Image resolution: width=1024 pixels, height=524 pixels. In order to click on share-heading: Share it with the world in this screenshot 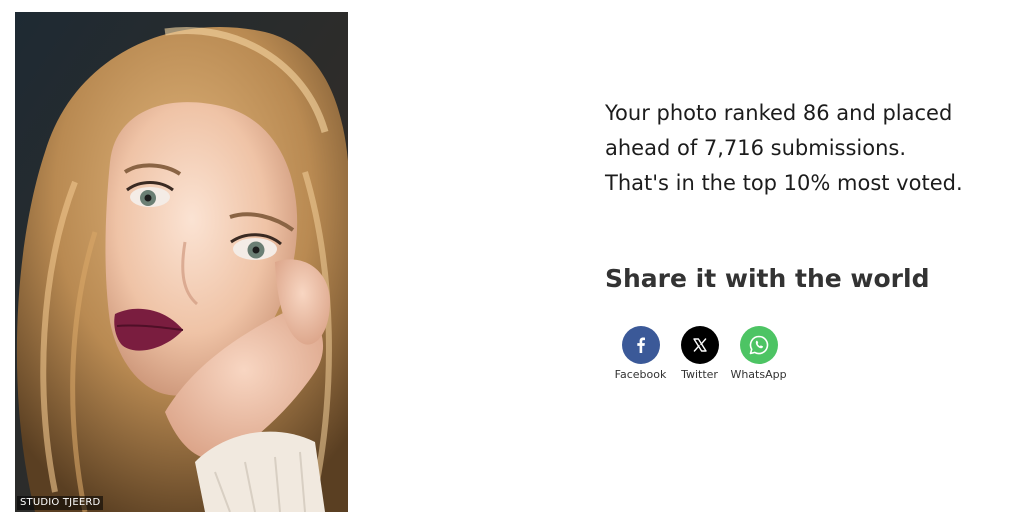, I will do `click(767, 278)`.